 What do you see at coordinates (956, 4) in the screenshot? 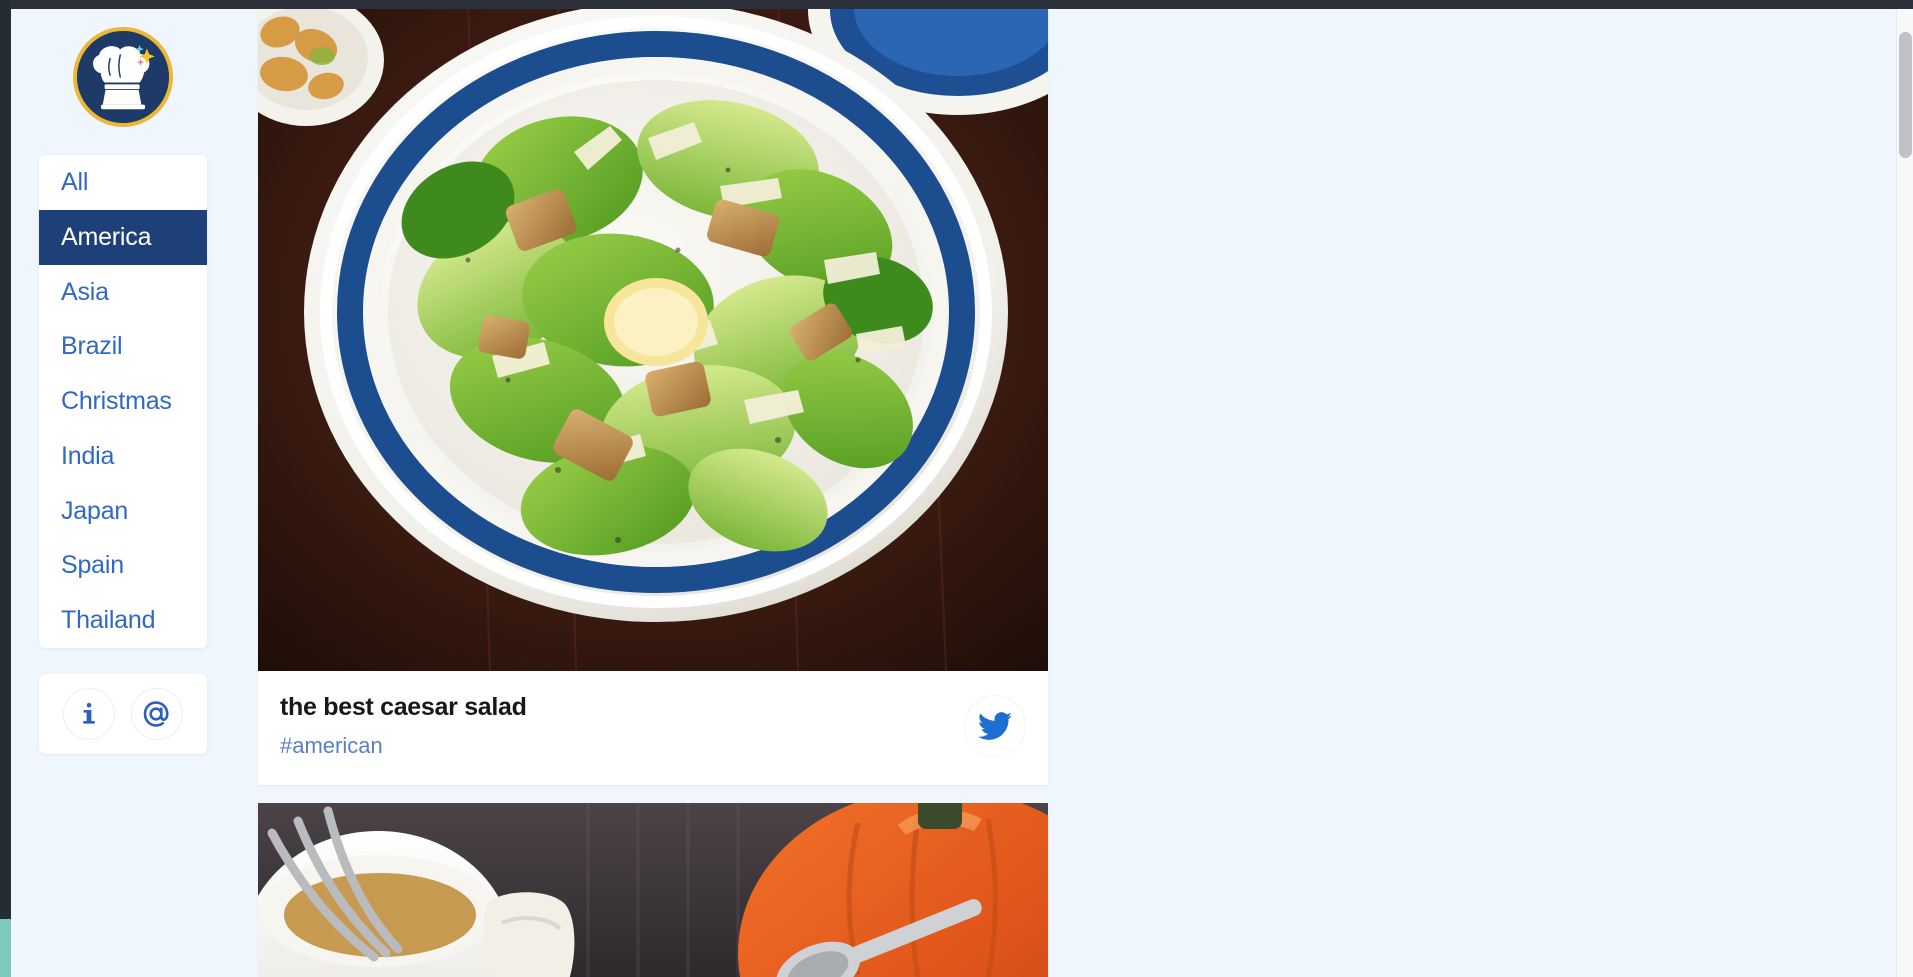
I see `window-top-bar` at bounding box center [956, 4].